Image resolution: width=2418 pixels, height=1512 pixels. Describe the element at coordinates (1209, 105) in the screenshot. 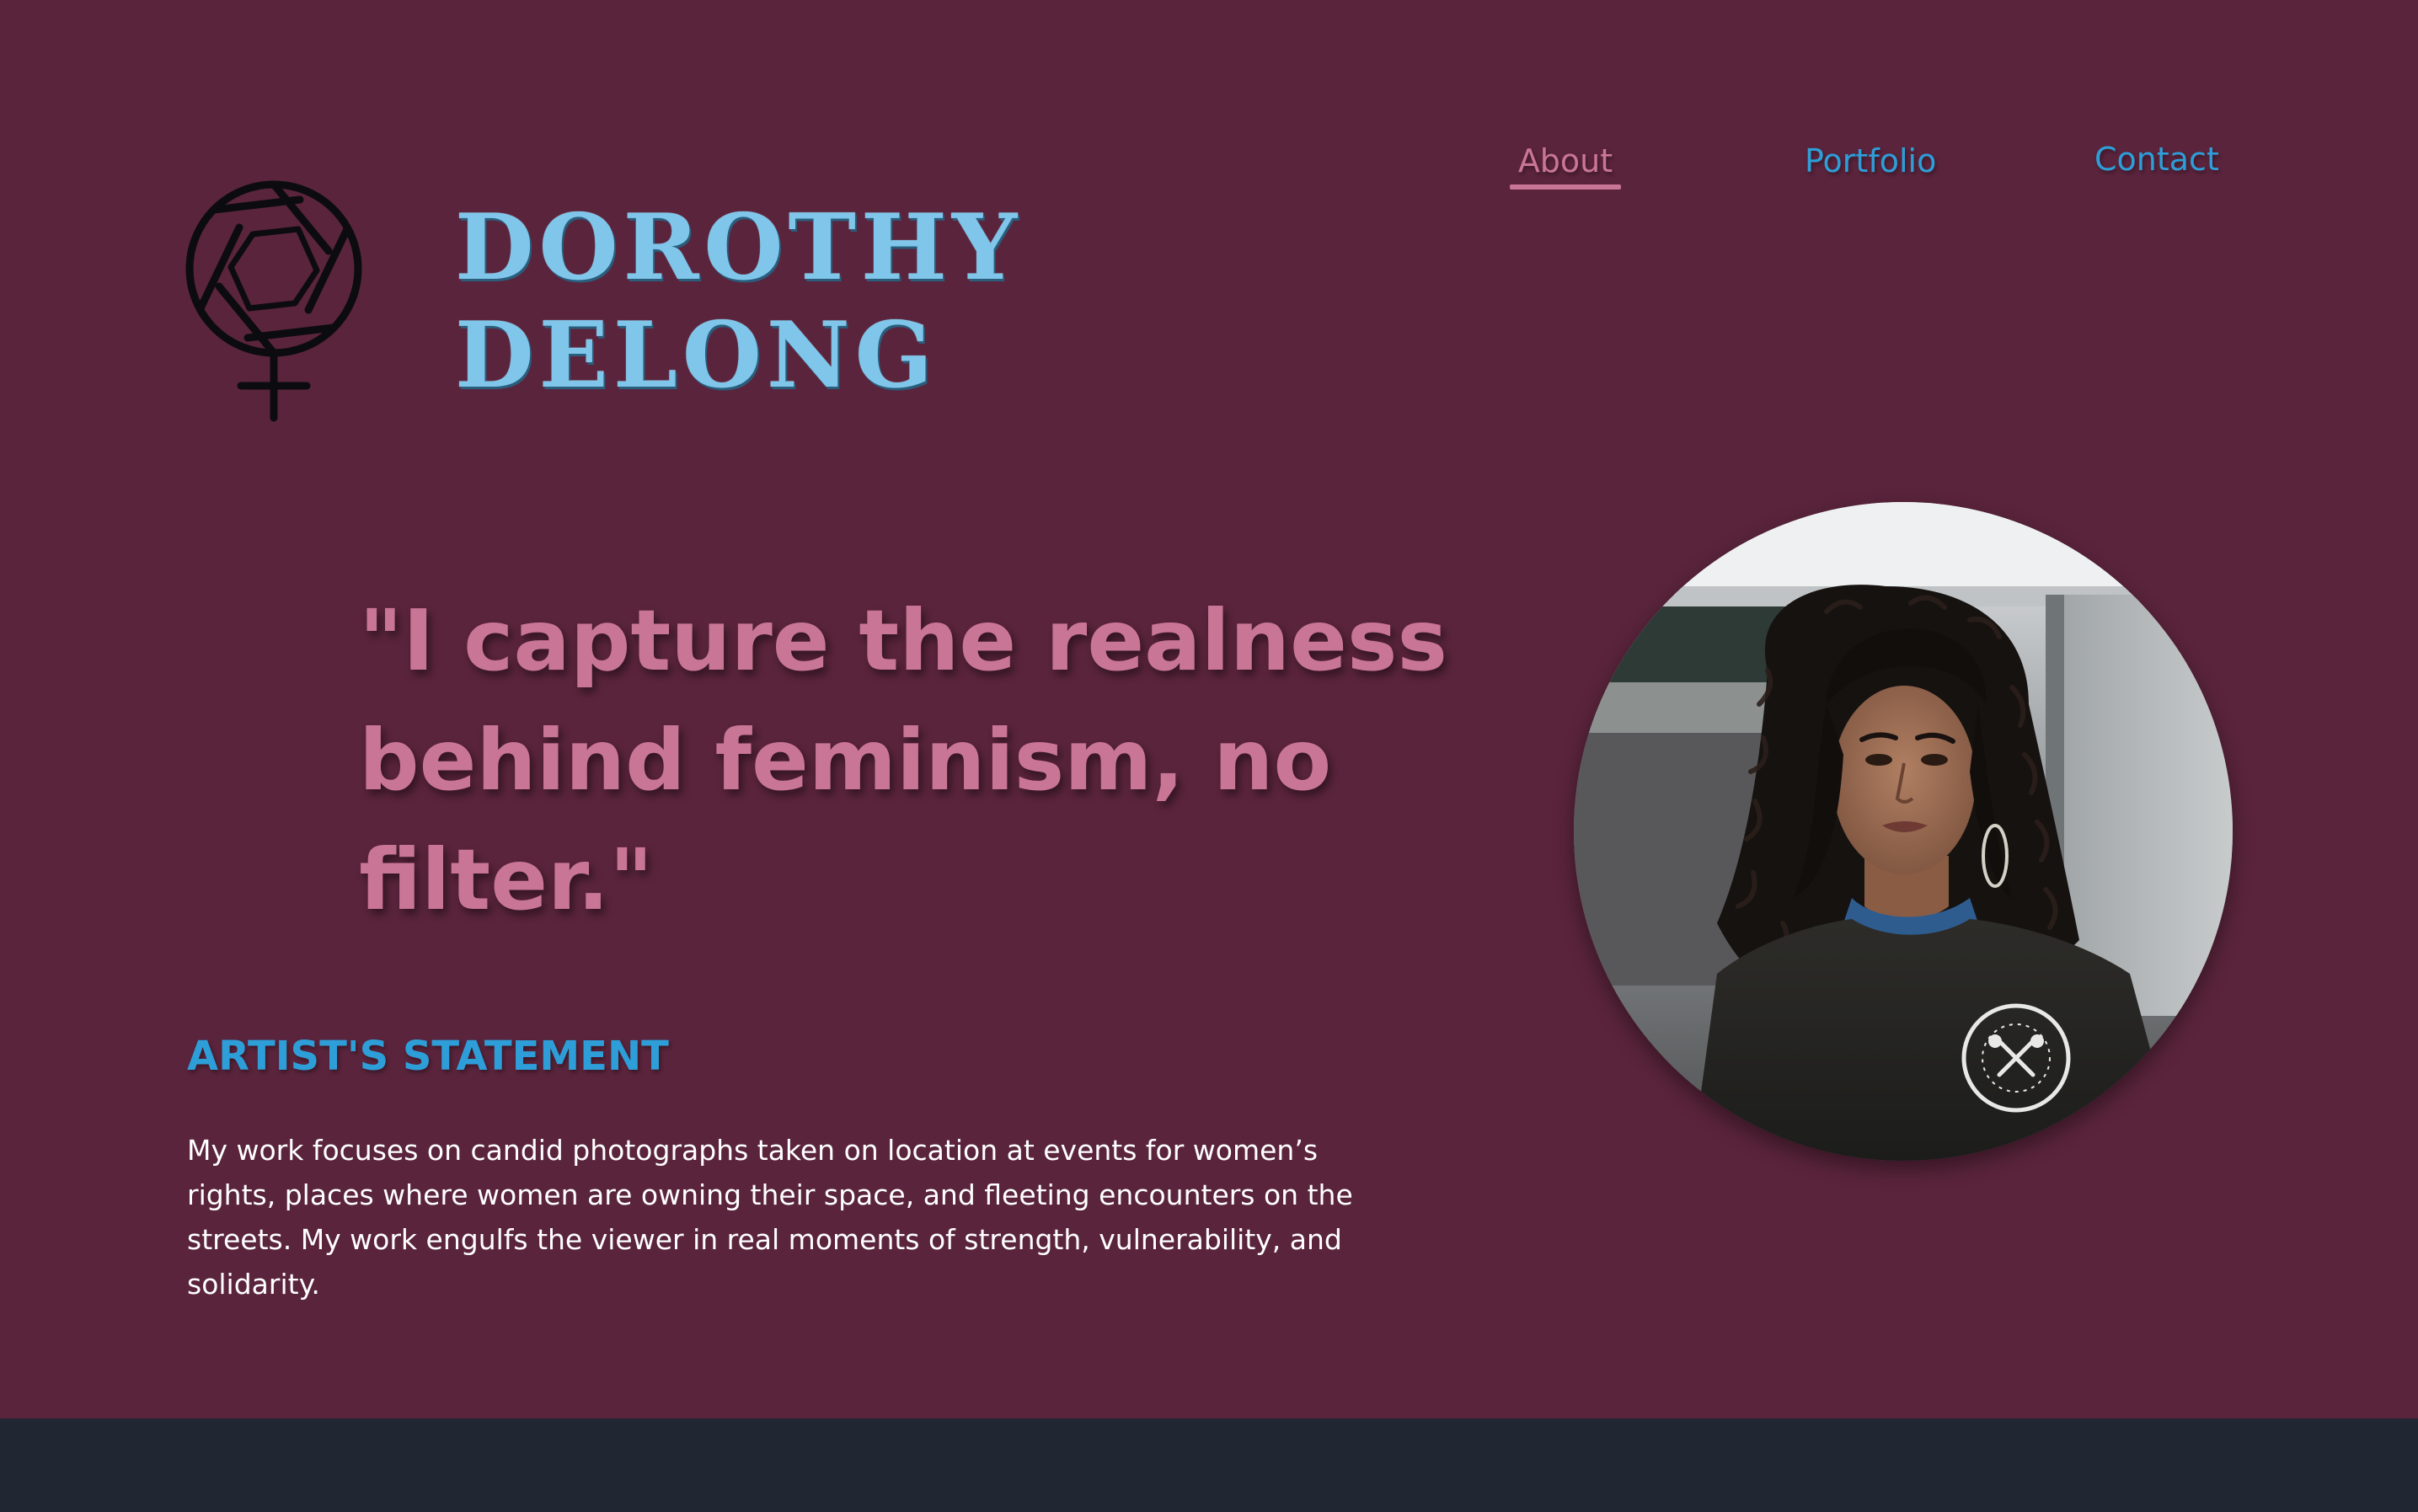

I see `main-nav: About Portfolio Contact` at that location.